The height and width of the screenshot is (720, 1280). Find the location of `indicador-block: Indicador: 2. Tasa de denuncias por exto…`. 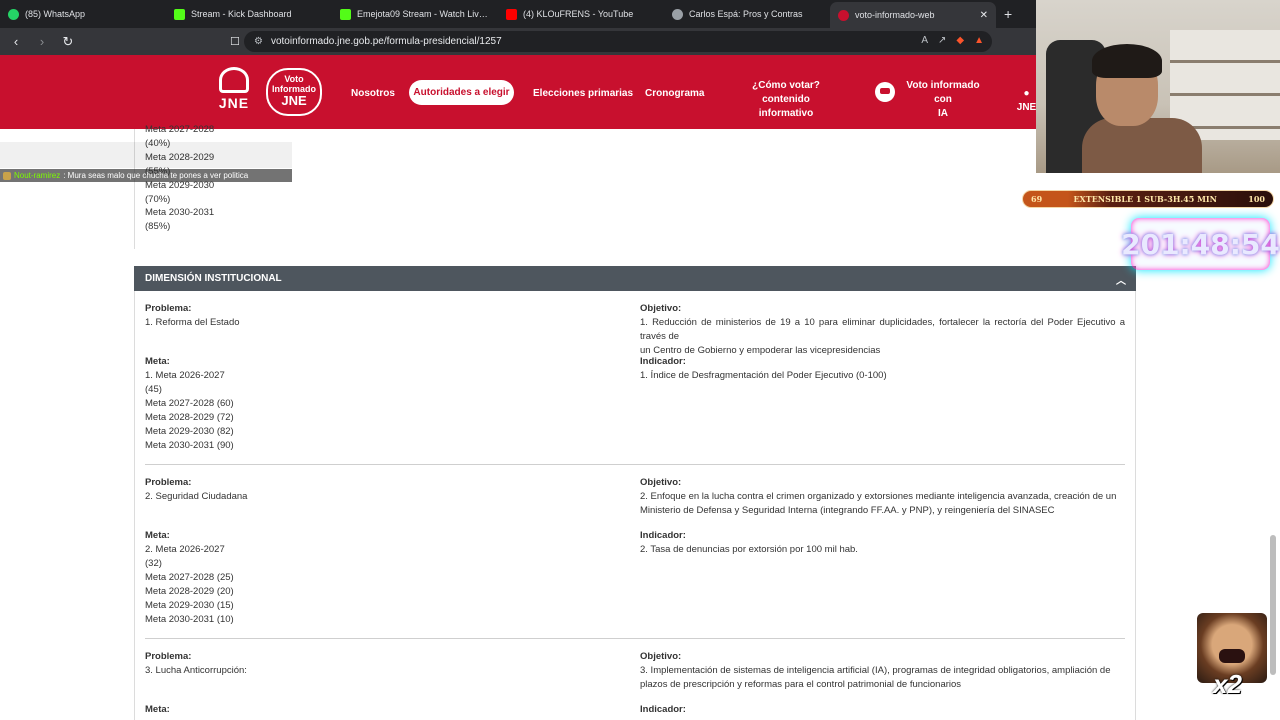

indicador-block: Indicador: 2. Tasa de denuncias por exto… is located at coordinates (749, 543).